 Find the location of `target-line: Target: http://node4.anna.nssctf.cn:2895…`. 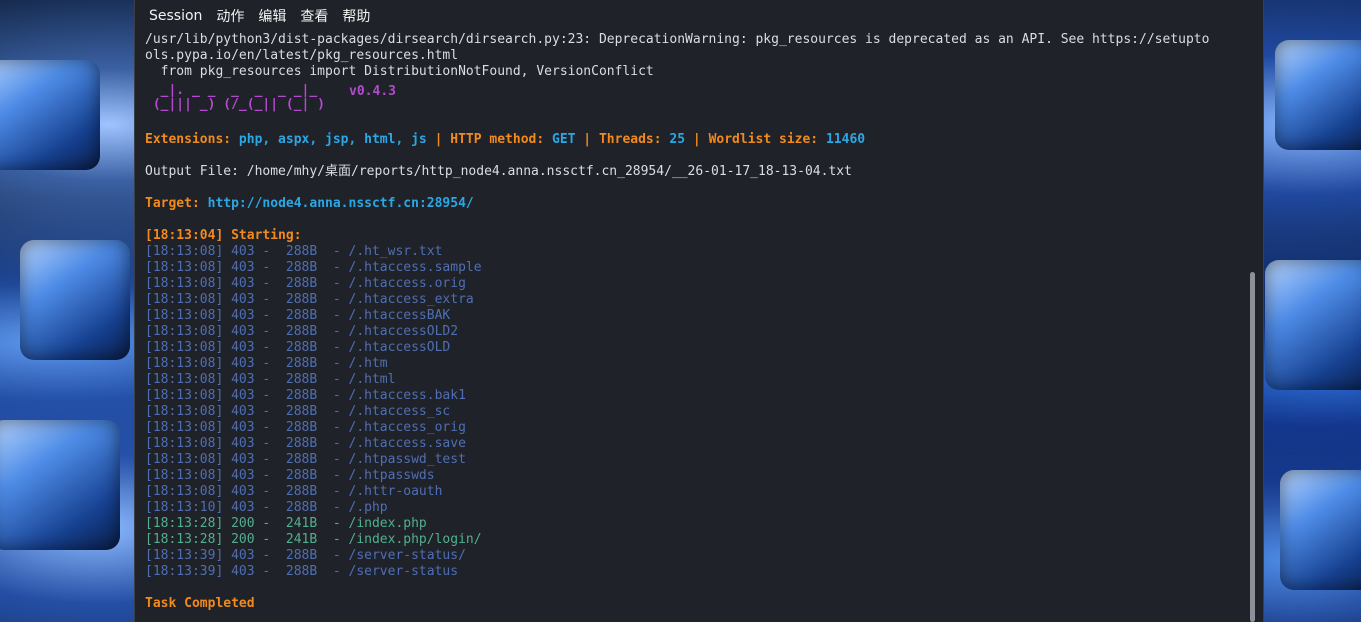

target-line: Target: http://node4.anna.nssctf.cn:2895… is located at coordinates (704, 204).